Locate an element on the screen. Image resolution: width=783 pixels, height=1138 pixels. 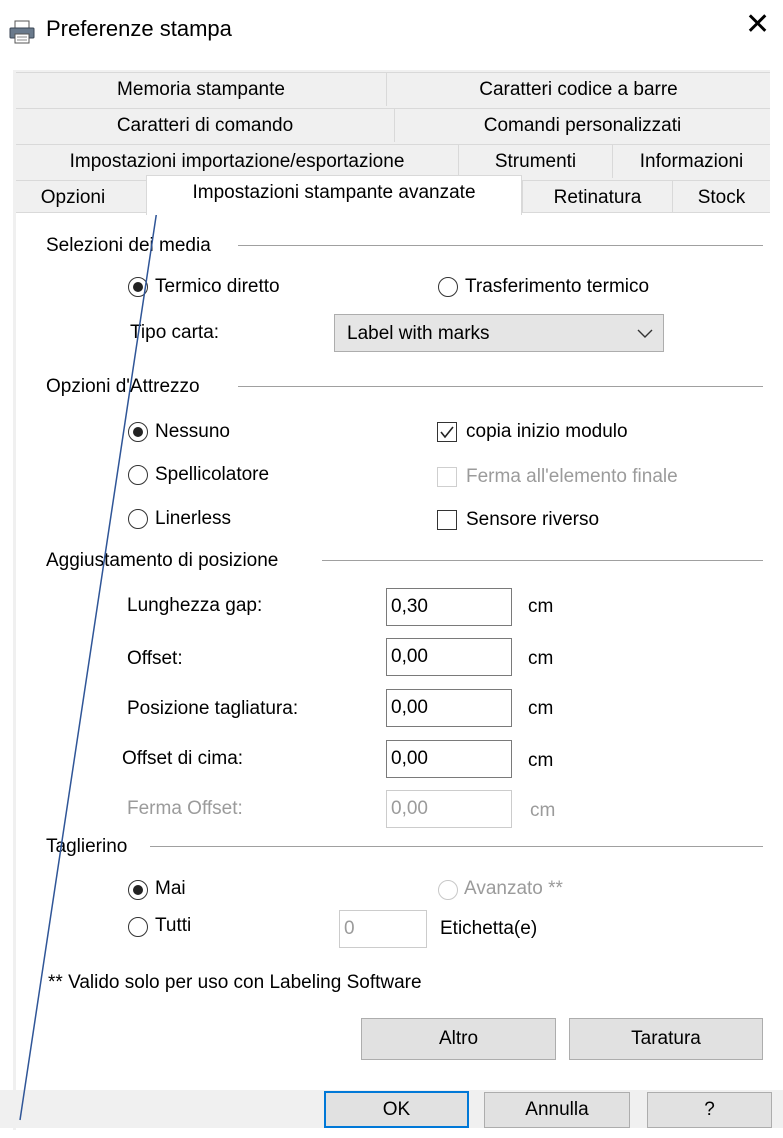
tab-dithering: Retinatura is located at coordinates (597, 197).